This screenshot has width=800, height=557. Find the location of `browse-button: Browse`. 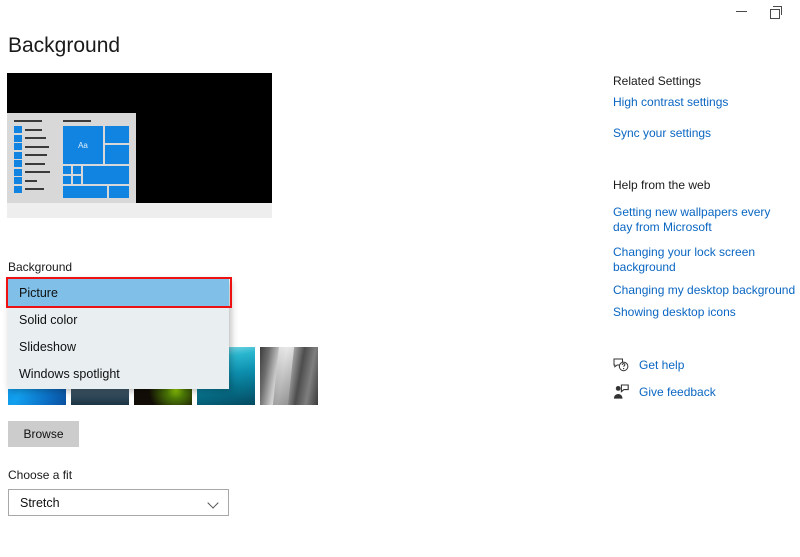

browse-button: Browse is located at coordinates (43, 434).